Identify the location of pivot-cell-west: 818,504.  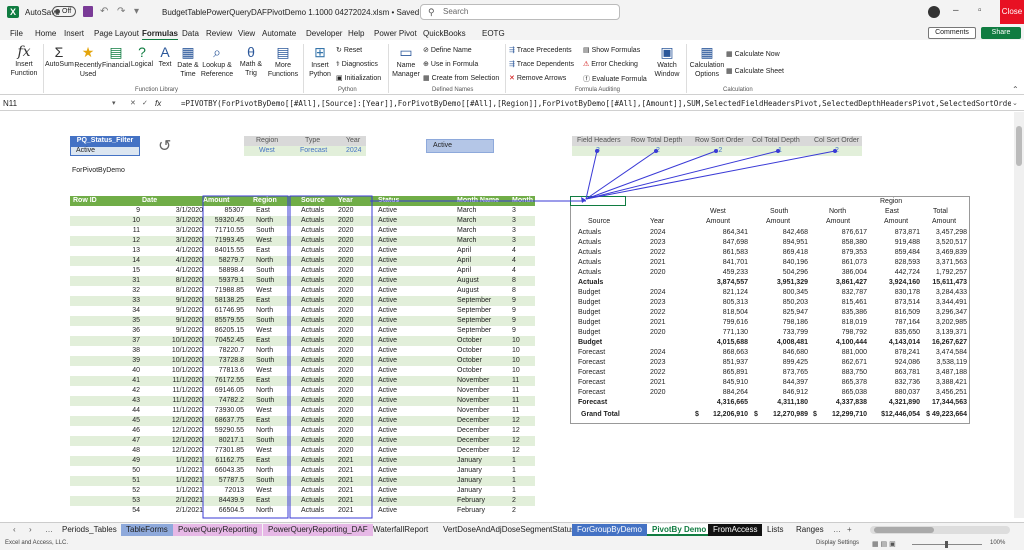
(723, 313).